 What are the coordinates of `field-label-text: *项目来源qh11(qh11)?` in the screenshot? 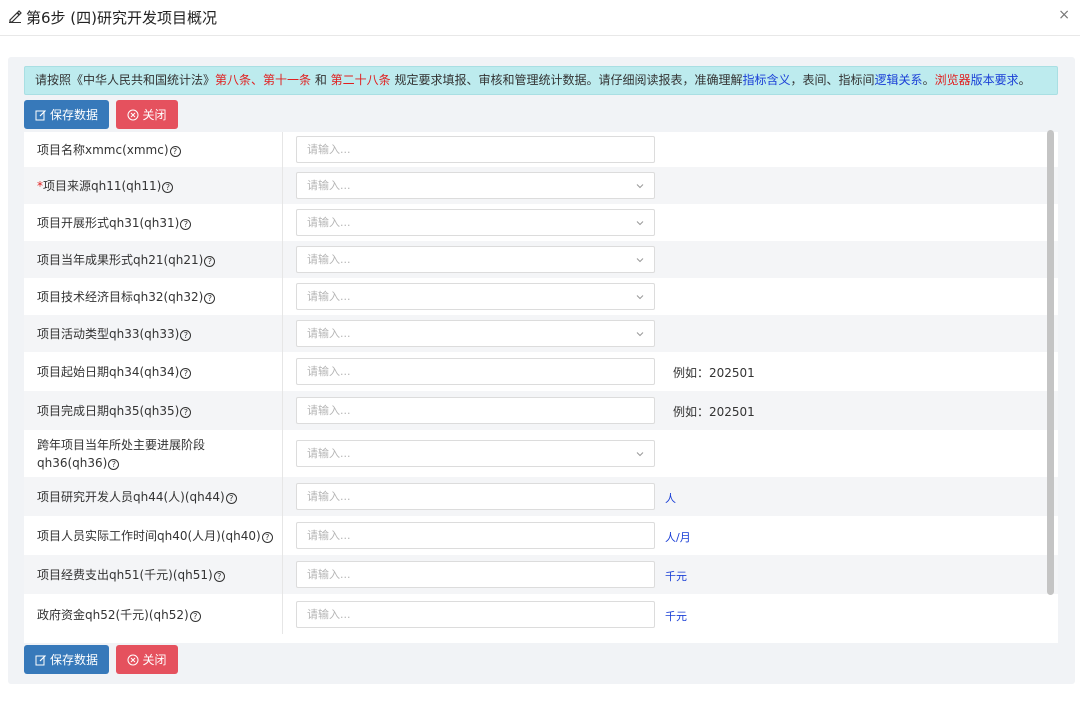 It's located at (105, 185).